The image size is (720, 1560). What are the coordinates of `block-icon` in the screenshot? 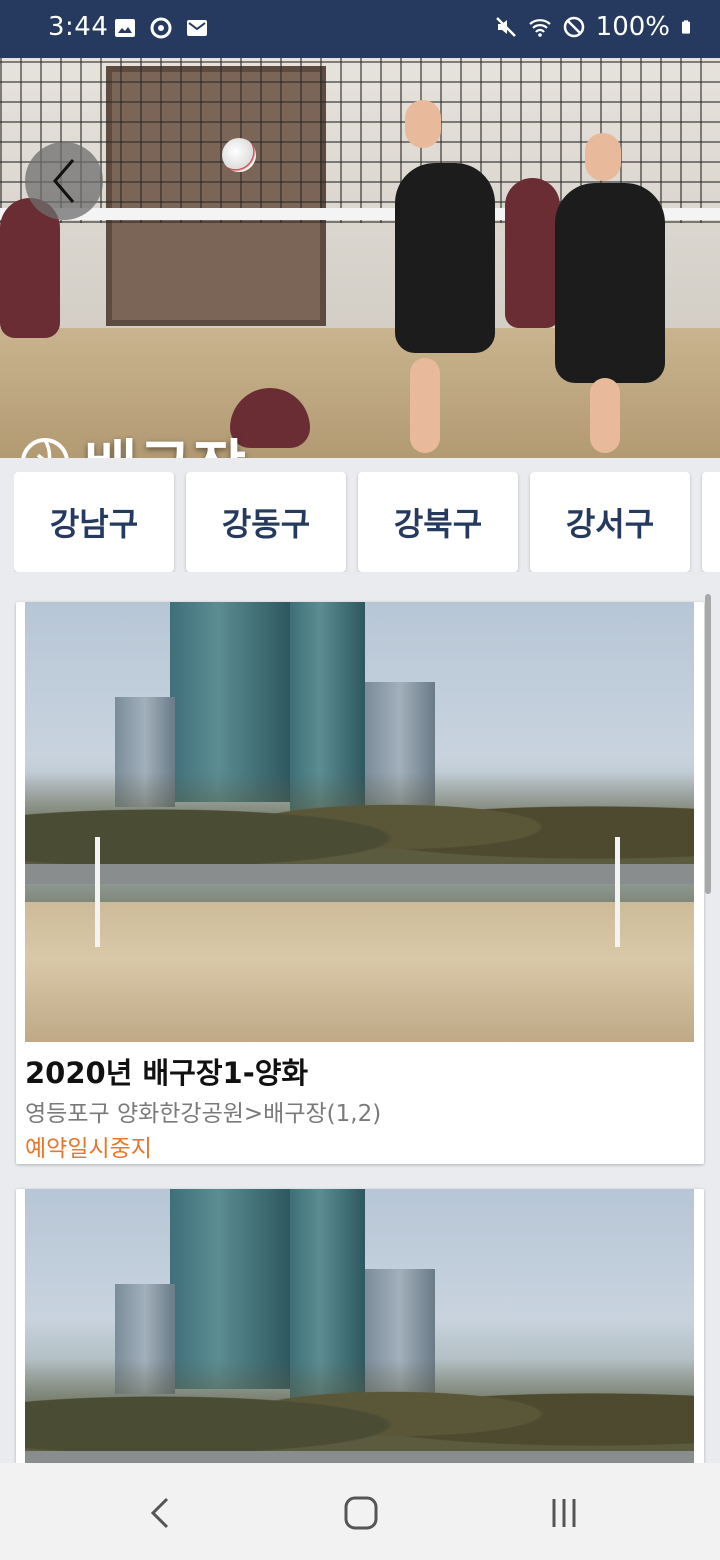 It's located at (573, 27).